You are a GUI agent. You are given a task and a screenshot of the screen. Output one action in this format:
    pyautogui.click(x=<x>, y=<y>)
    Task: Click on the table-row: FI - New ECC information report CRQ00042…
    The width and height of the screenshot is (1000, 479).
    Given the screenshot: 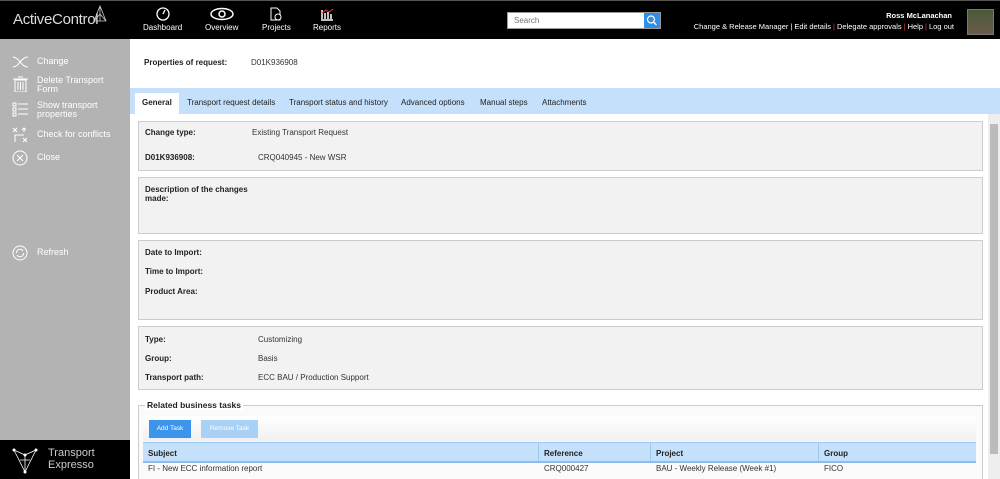 What is the action you would take?
    pyautogui.click(x=559, y=469)
    